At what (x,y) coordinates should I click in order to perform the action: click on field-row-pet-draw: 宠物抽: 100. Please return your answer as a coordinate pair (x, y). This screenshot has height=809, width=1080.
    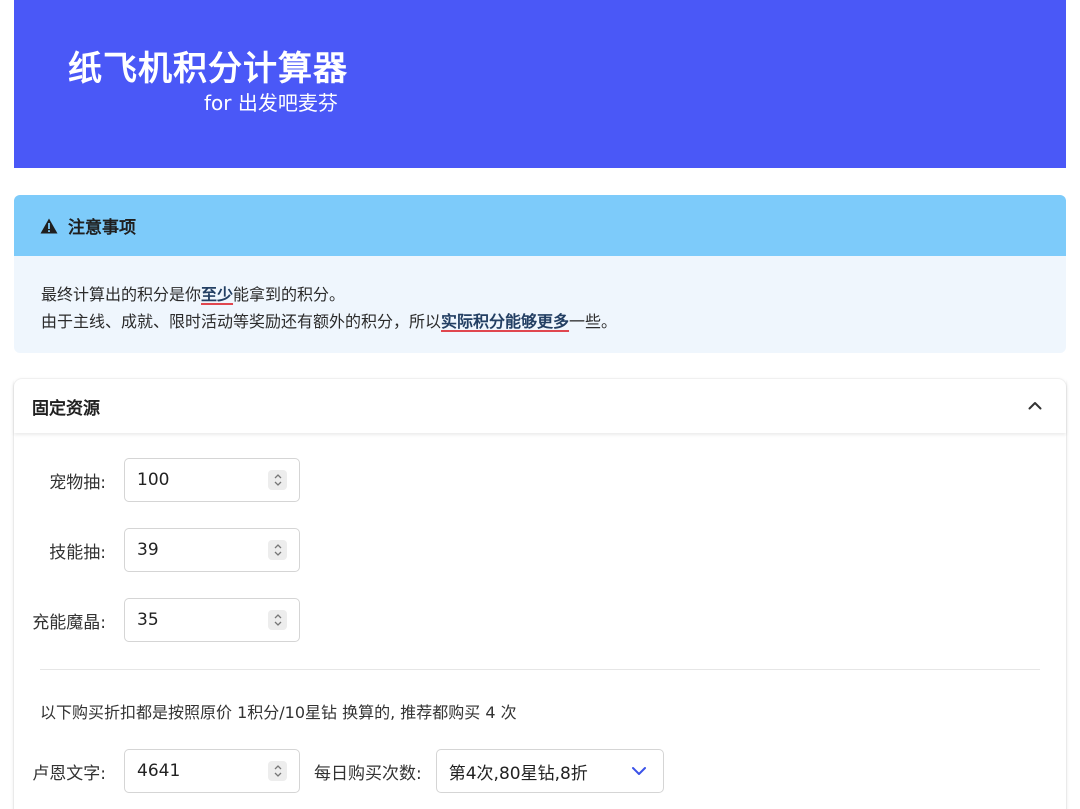
    Looking at the image, I should click on (157, 480).